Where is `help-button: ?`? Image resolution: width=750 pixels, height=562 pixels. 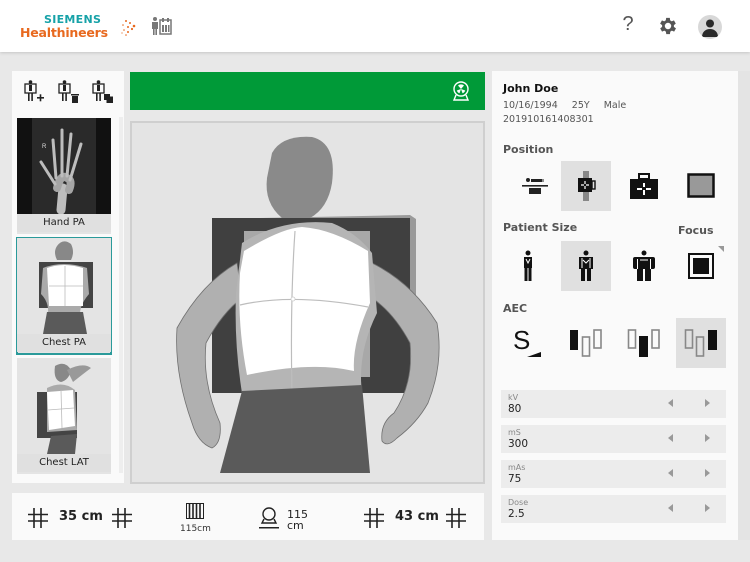
help-button: ? is located at coordinates (628, 25).